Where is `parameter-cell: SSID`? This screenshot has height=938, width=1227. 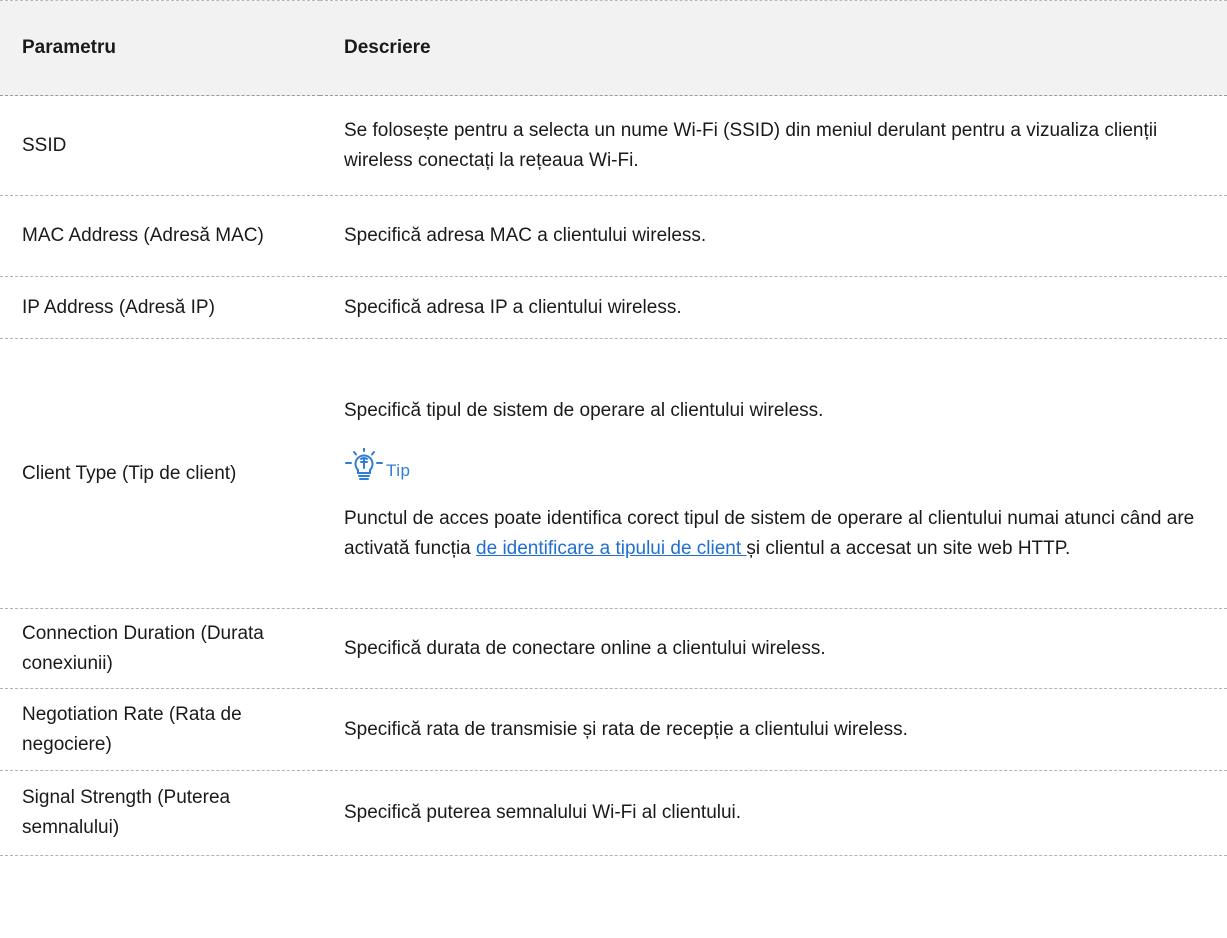
parameter-cell: SSID is located at coordinates (44, 145).